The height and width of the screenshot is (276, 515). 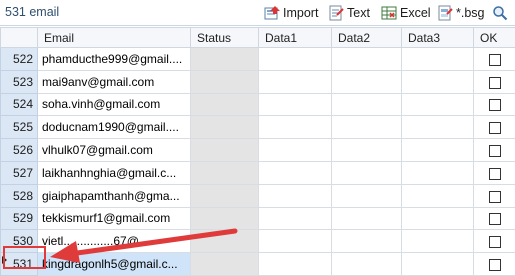 What do you see at coordinates (114, 104) in the screenshot?
I see `email-cell: soha.vinh@gmail.com` at bounding box center [114, 104].